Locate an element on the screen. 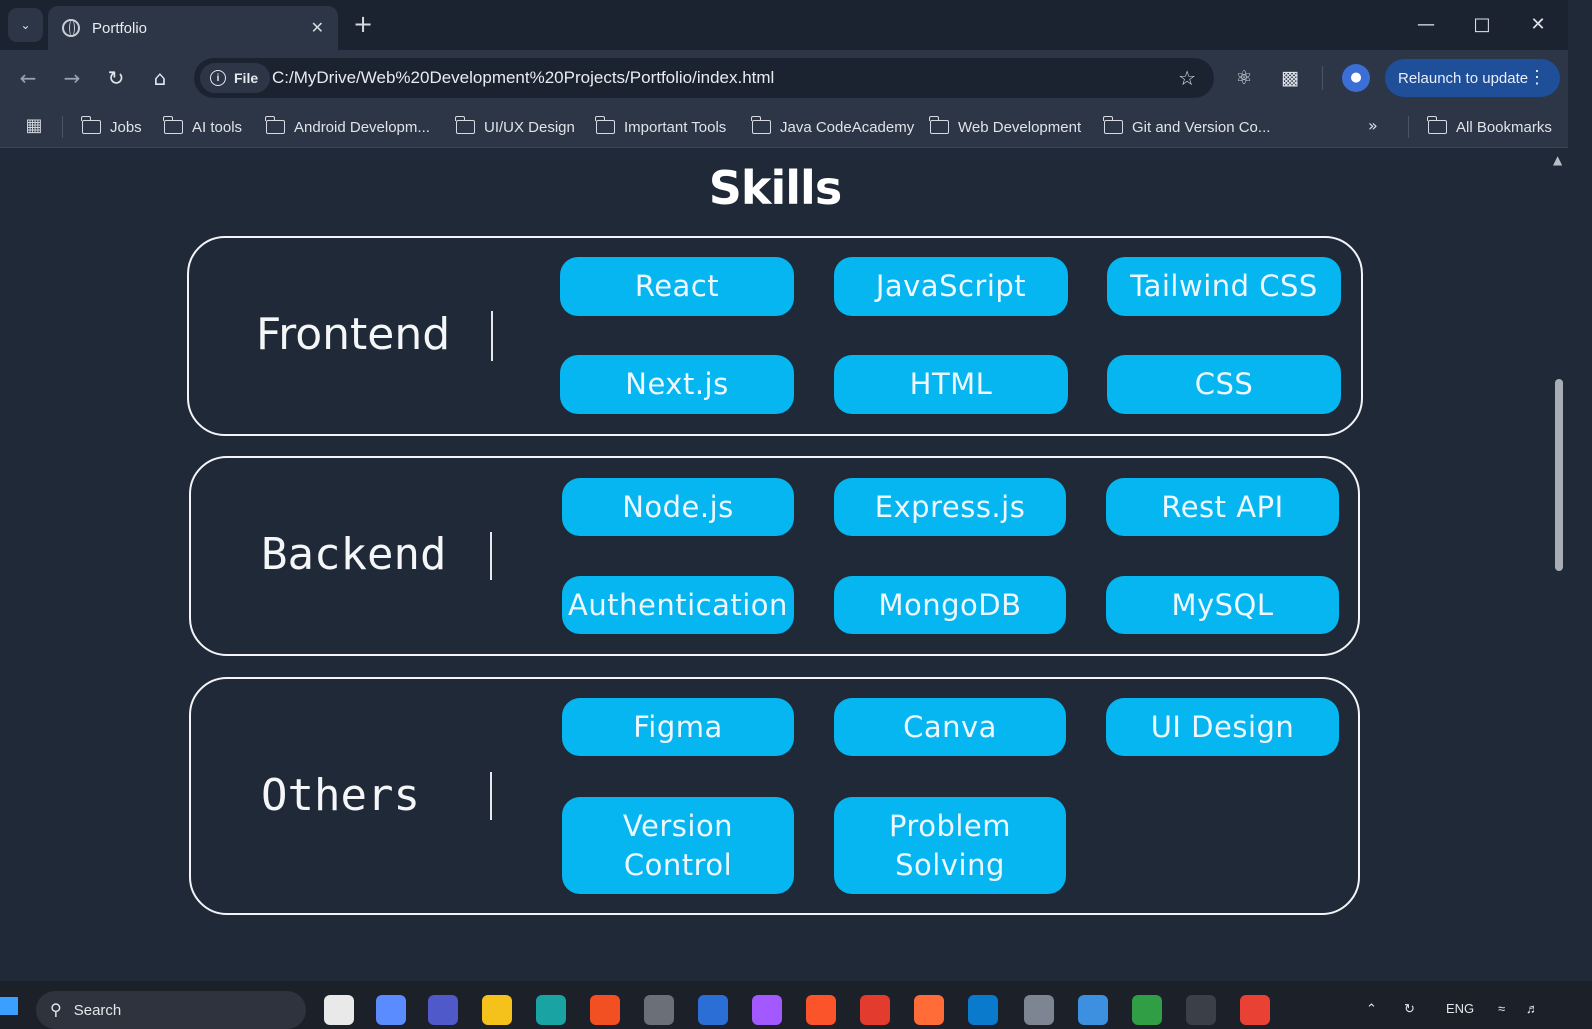  all-bookmarks: All Bookmarks is located at coordinates (1489, 127).